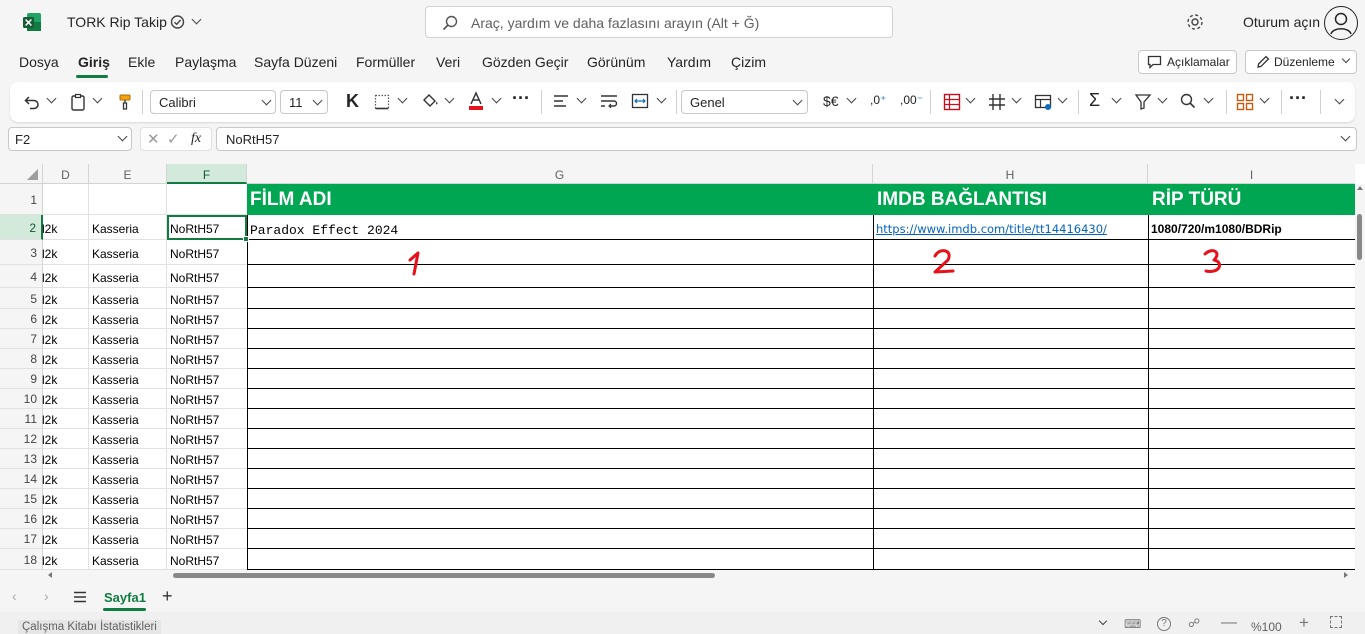 The image size is (1365, 634). Describe the element at coordinates (911, 100) in the screenshot. I see `decrease-decimal-icon: ,00⁻` at that location.